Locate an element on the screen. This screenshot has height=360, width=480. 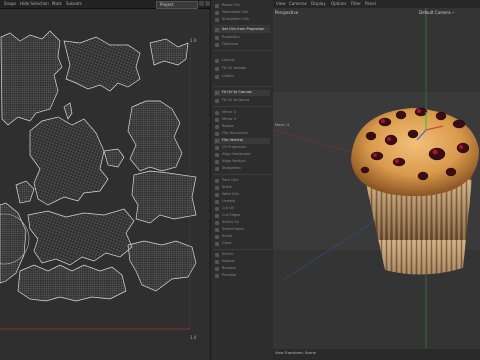
uv-corner-label: 1.0 is located at coordinates (193, 337).